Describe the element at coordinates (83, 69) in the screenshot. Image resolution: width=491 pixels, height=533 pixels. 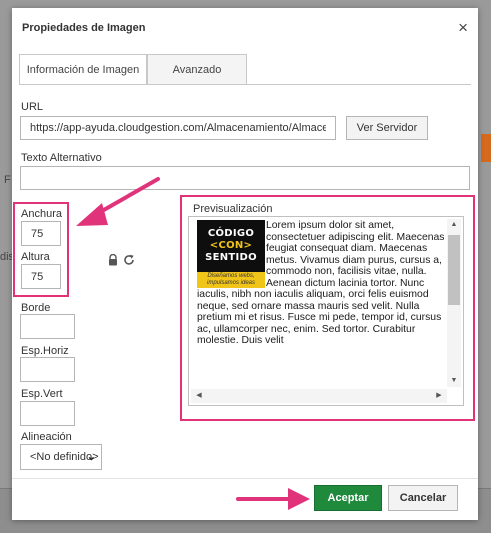
I see `tab-image-info: Información de Imagen` at that location.